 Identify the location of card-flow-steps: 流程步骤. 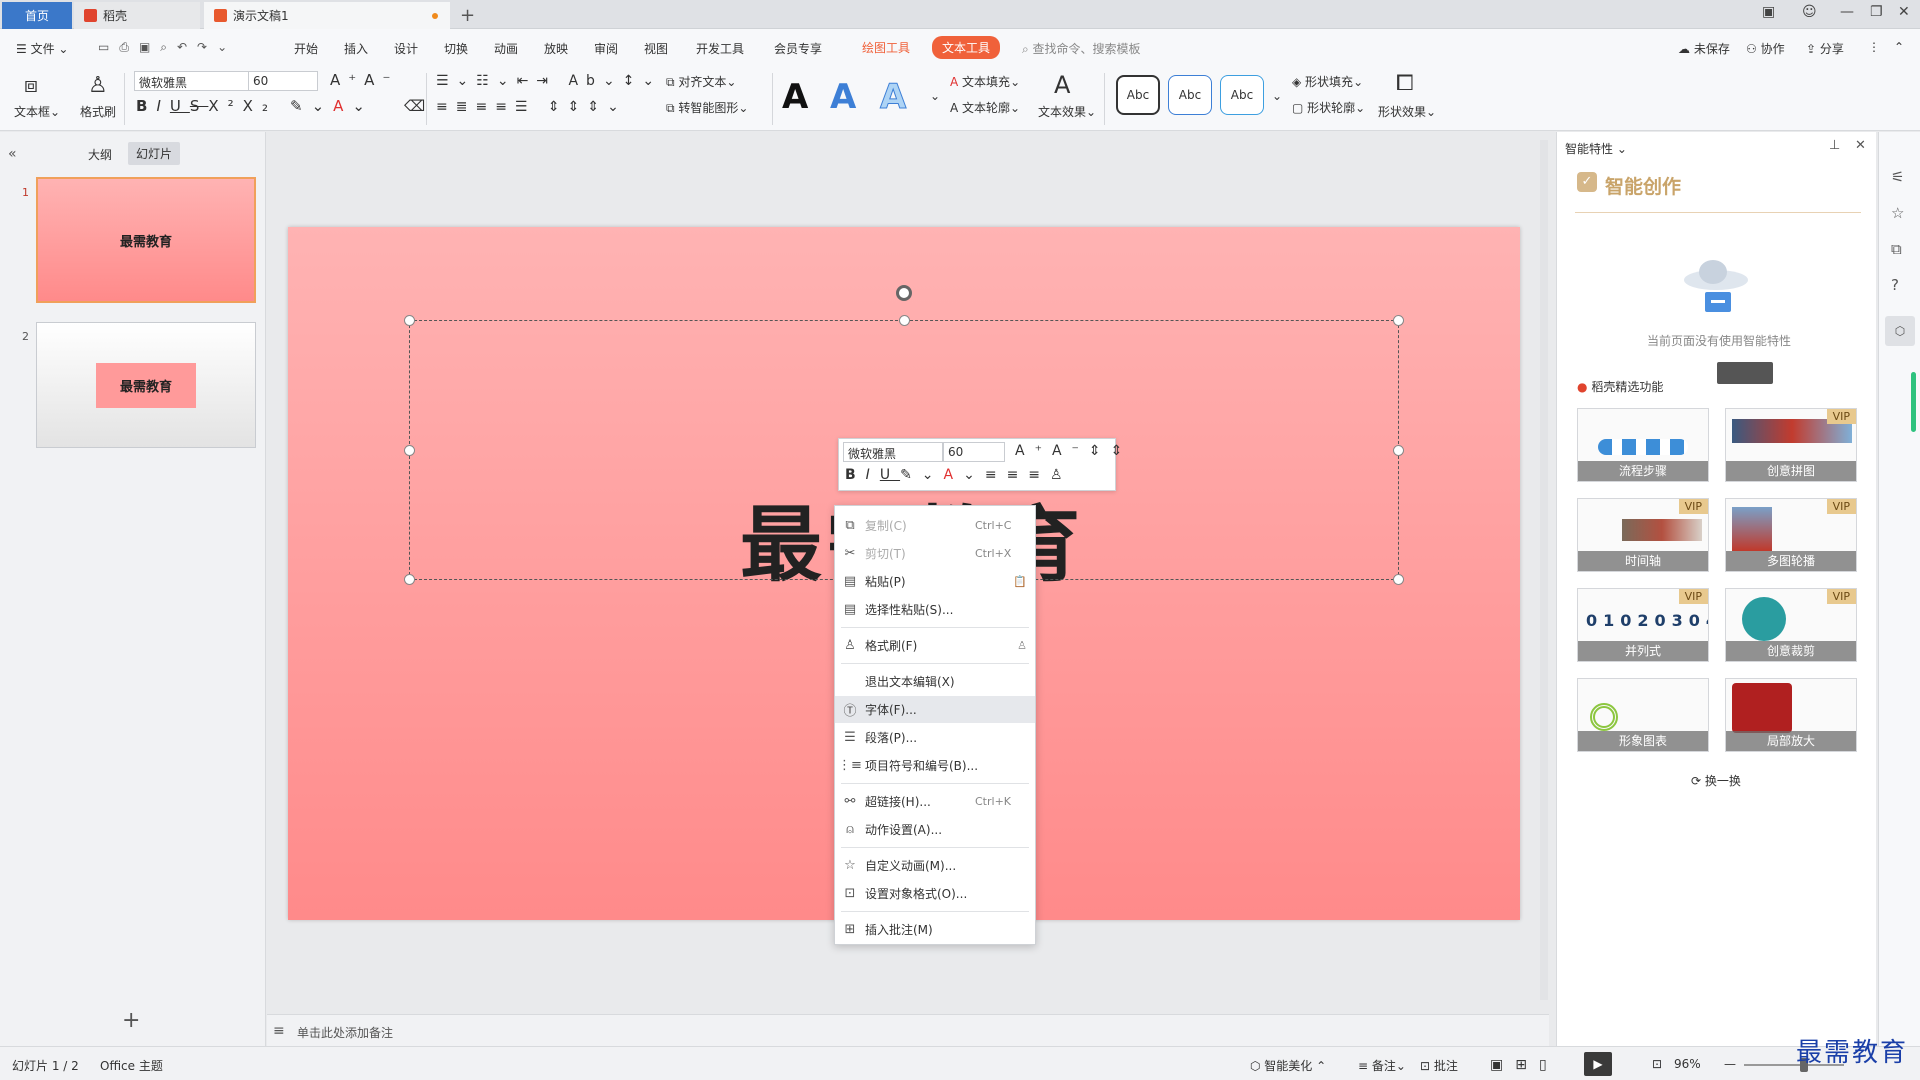
(1643, 445).